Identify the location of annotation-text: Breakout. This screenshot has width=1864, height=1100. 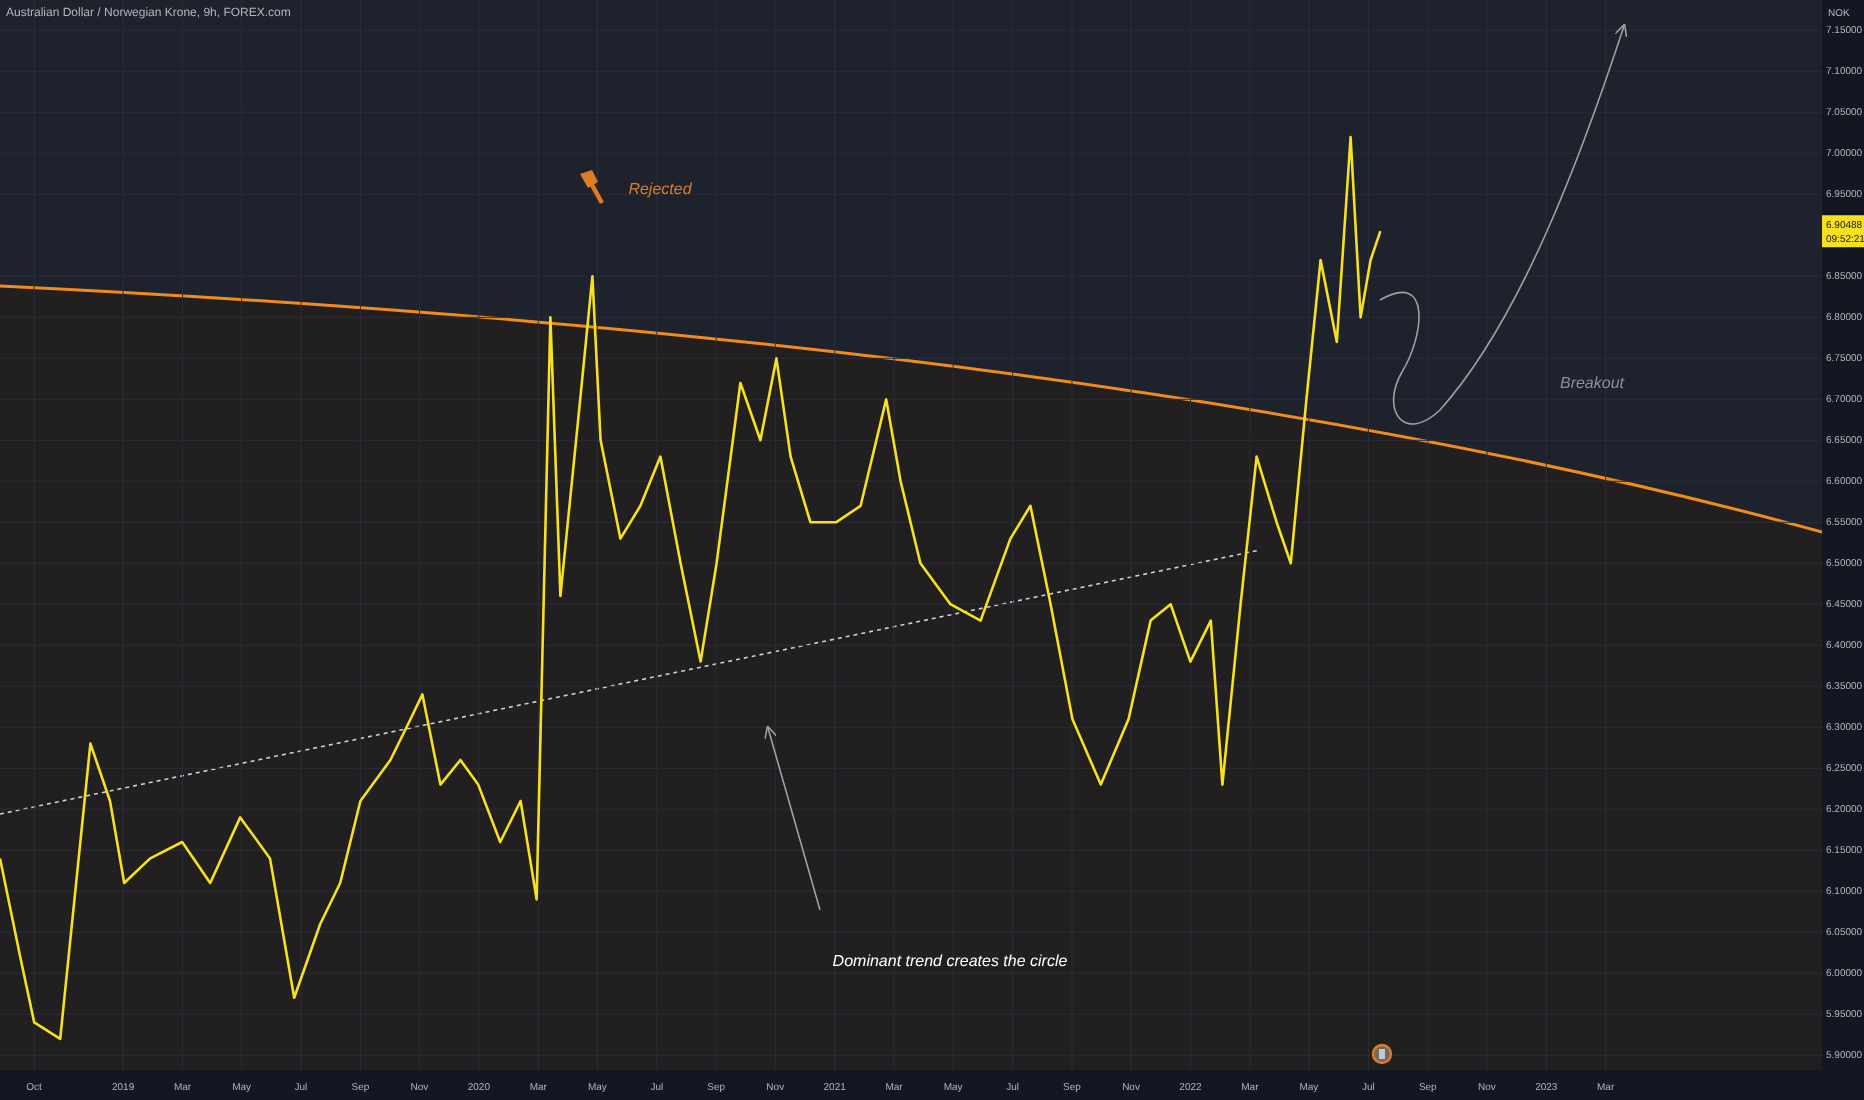
(1592, 383).